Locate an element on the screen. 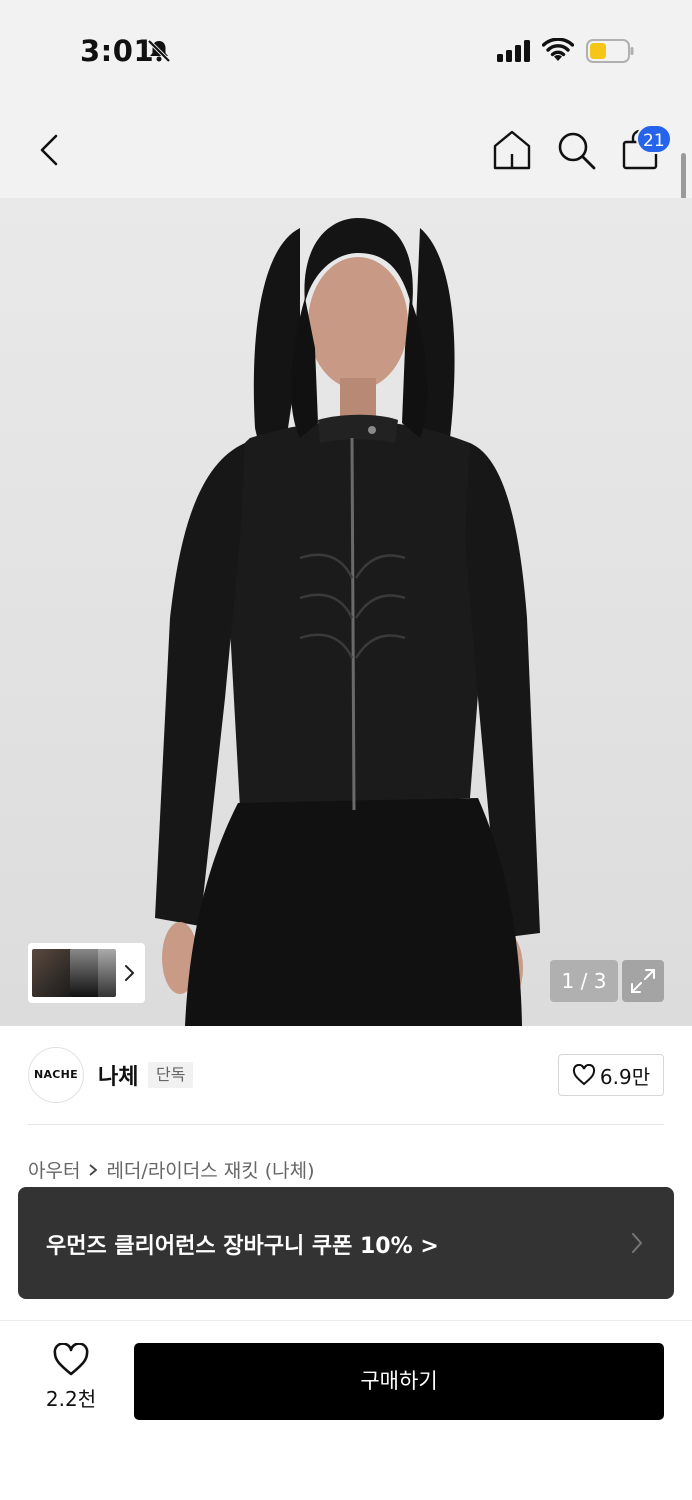 The height and width of the screenshot is (1500, 692). image-counter: 1 / 3 is located at coordinates (584, 981).